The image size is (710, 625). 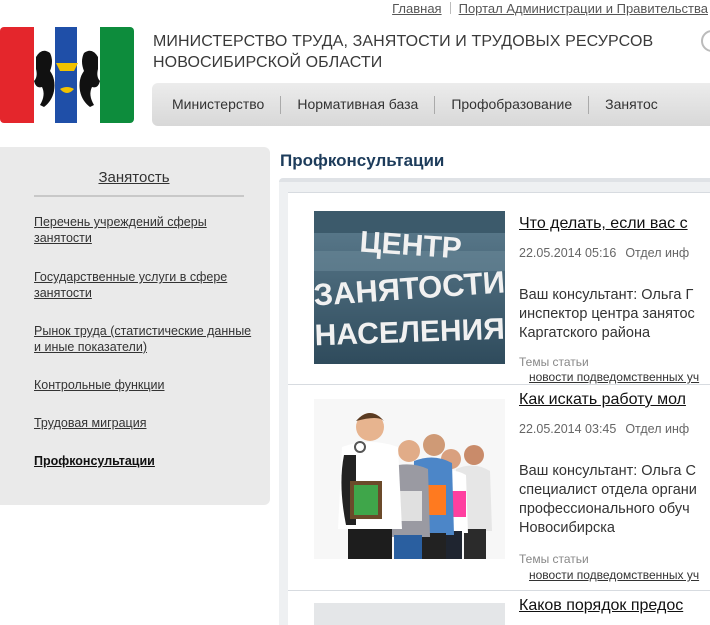 I want to click on article-excerpt-line: профессионального обуч, so click(x=604, y=509).